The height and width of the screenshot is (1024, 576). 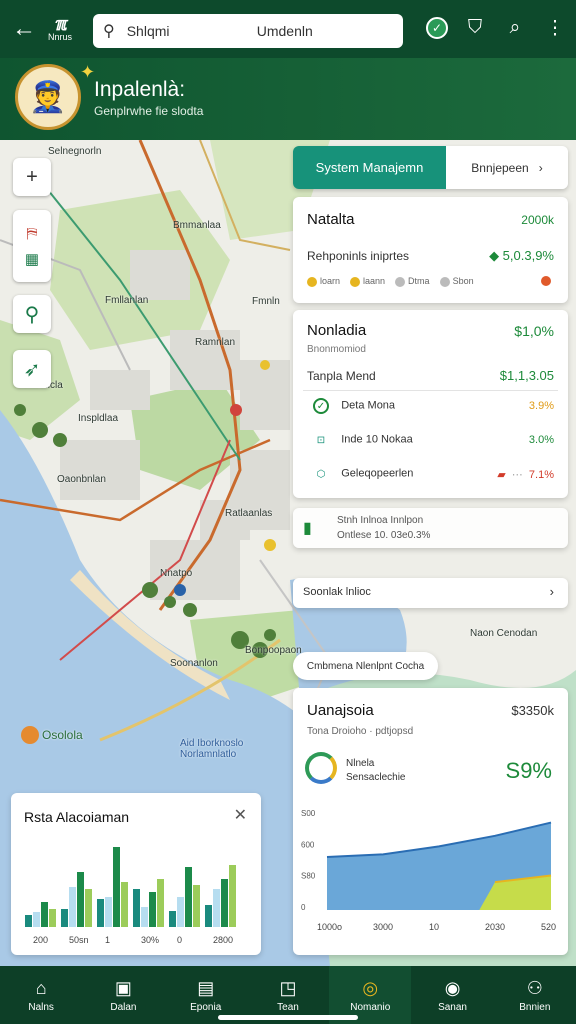 I want to click on x-tick-label: 1000o, so click(x=329, y=927).